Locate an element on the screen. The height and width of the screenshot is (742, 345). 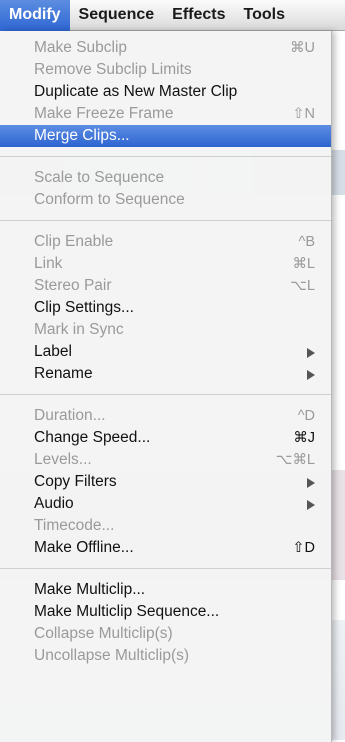
menu-item-duplicate-as-new-master-clip: Duplicate as New Master Clip is located at coordinates (165, 92).